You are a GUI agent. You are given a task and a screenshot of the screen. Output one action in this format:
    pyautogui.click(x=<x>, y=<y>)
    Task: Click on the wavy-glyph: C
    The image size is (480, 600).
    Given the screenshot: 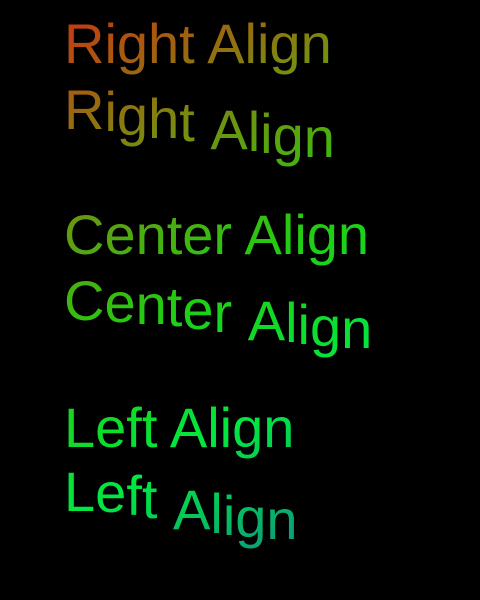 What is the action you would take?
    pyautogui.click(x=84, y=300)
    